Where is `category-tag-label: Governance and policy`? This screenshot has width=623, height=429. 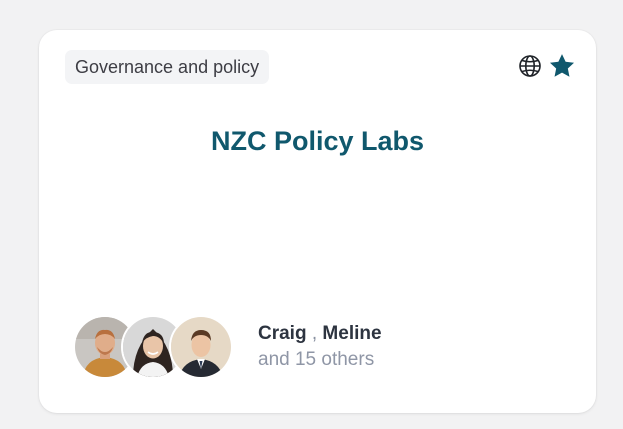 category-tag-label: Governance and policy is located at coordinates (167, 66).